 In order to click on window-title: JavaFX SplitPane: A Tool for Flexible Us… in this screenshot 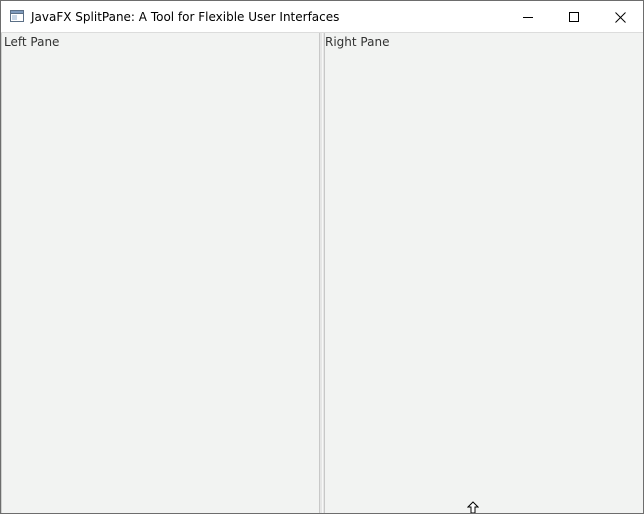, I will do `click(185, 17)`.